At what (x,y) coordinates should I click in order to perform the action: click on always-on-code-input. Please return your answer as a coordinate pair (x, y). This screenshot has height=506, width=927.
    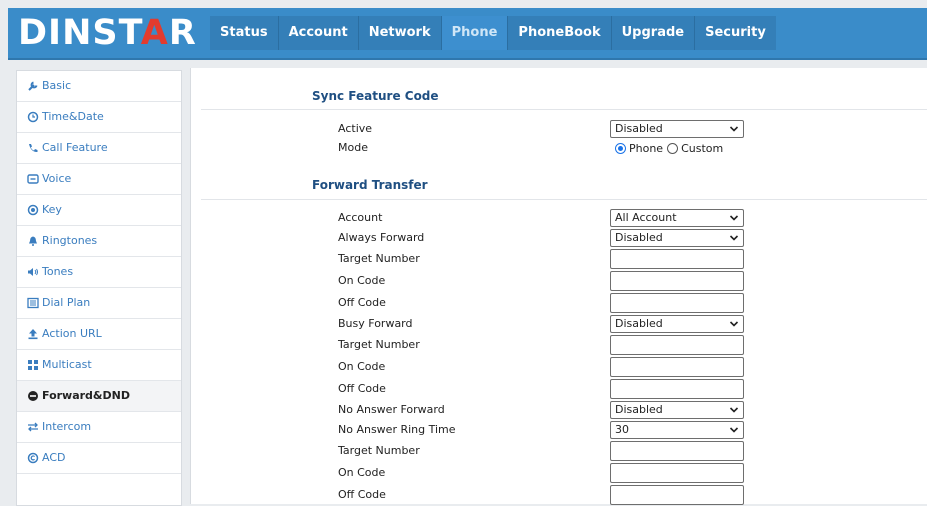
    Looking at the image, I should click on (677, 281).